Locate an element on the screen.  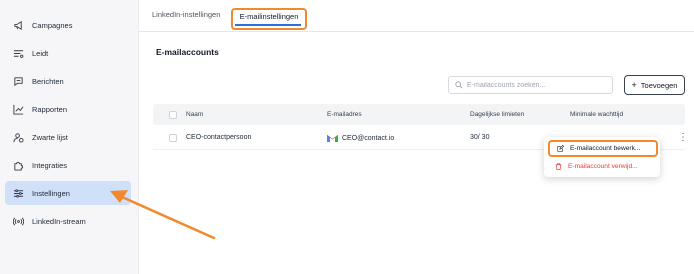
add-button: + Toevoegen is located at coordinates (654, 85).